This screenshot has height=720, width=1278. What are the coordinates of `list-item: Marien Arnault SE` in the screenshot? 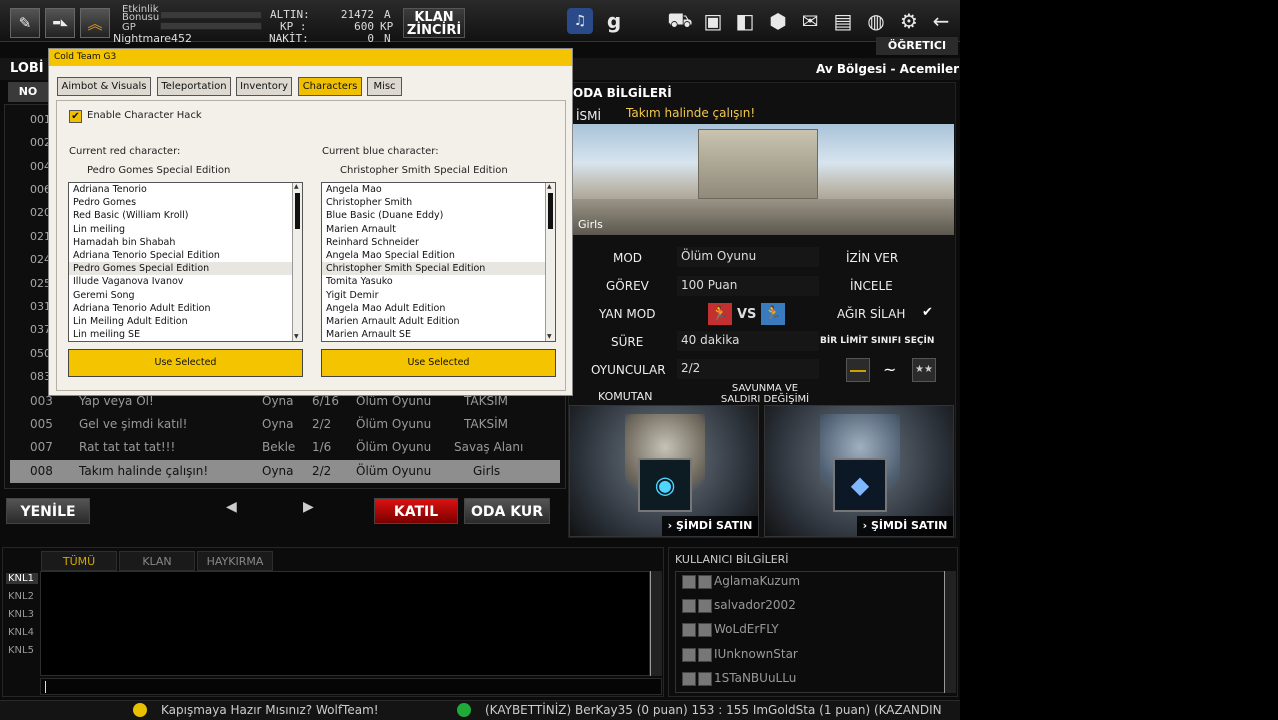 It's located at (438, 334).